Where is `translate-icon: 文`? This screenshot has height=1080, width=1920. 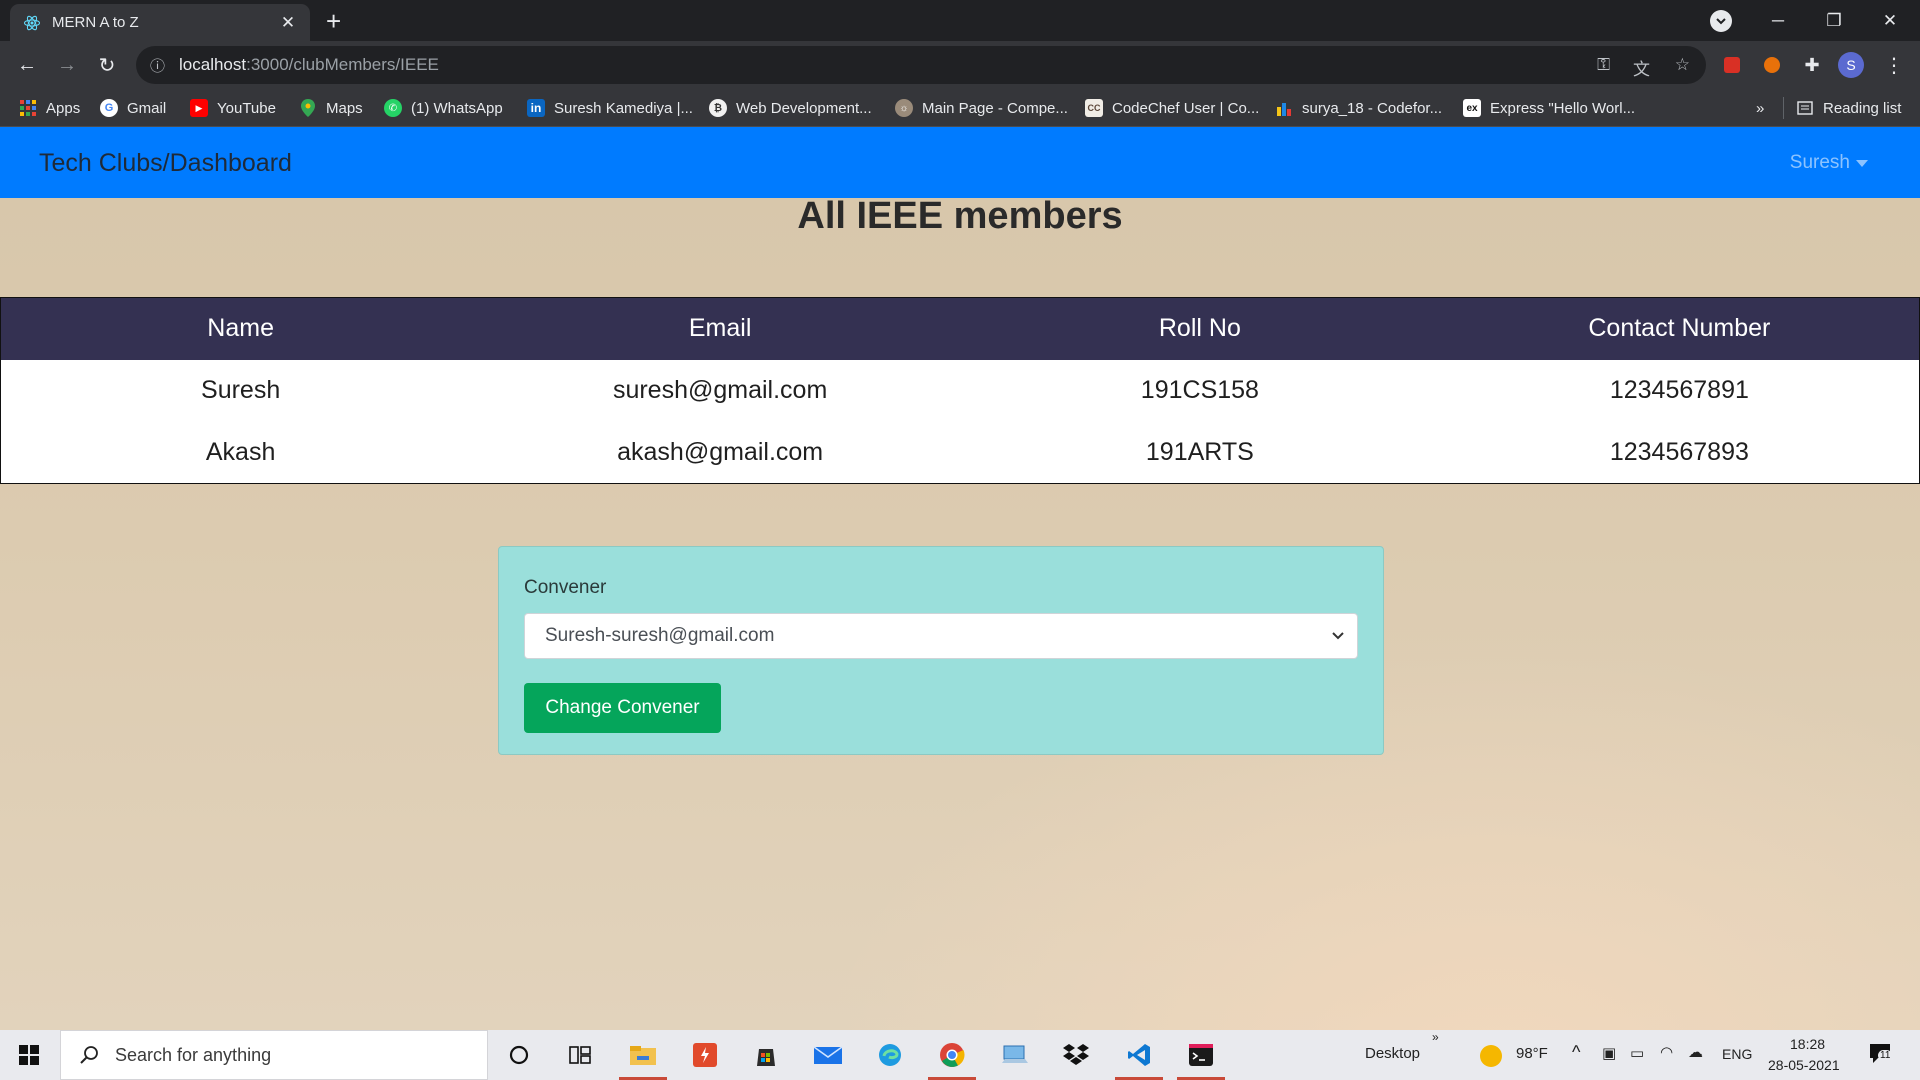
translate-icon: 文 is located at coordinates (1641, 67).